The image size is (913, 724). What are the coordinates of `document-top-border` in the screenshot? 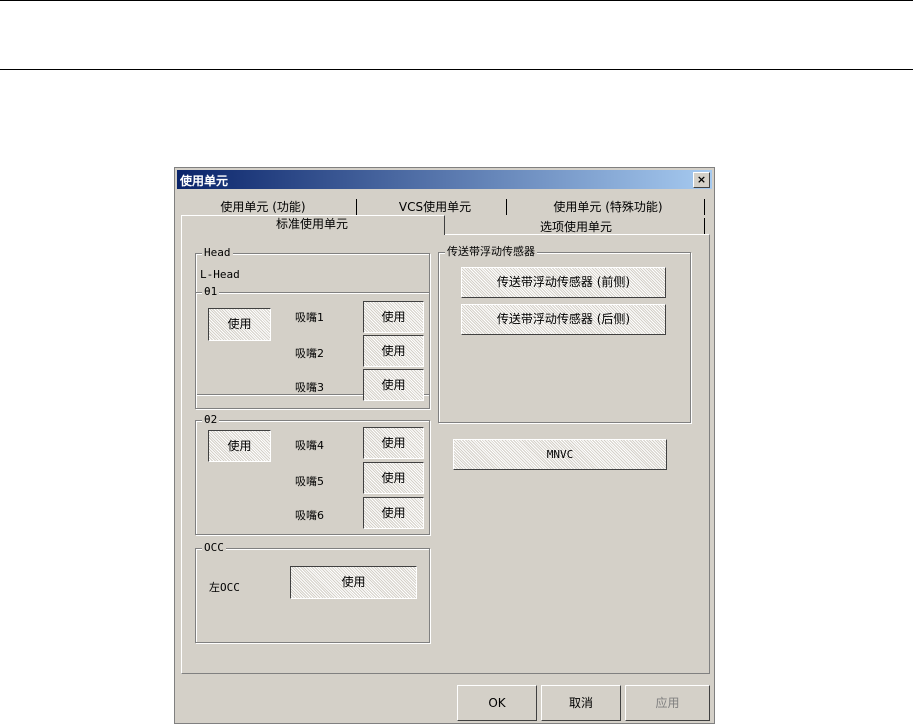 It's located at (456, 0).